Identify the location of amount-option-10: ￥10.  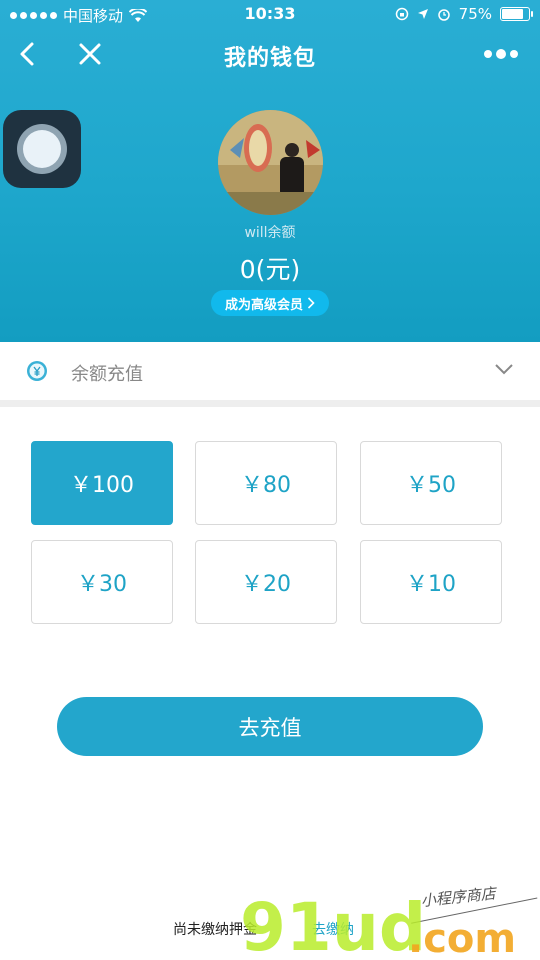
(431, 582).